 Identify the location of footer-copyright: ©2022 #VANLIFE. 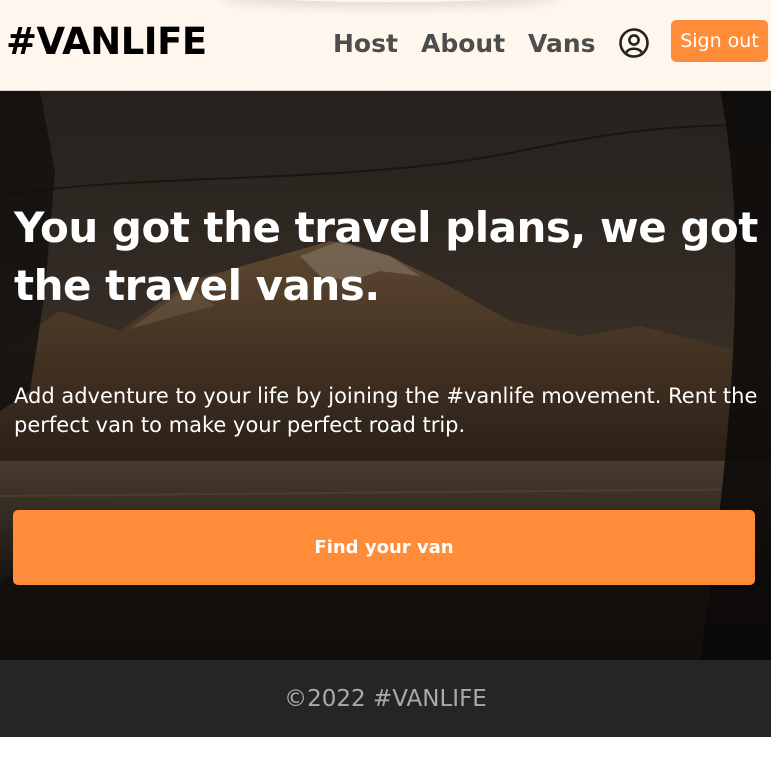
(385, 698).